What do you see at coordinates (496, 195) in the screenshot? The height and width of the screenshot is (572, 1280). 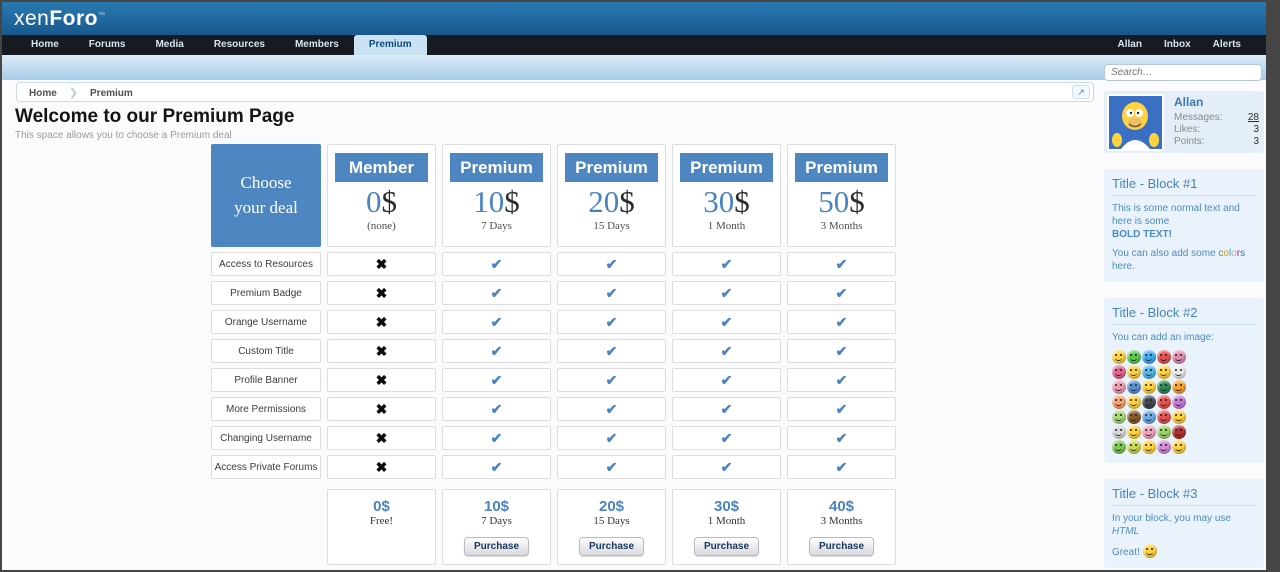 I see `plan-header: Premium 10$ 7 Days` at bounding box center [496, 195].